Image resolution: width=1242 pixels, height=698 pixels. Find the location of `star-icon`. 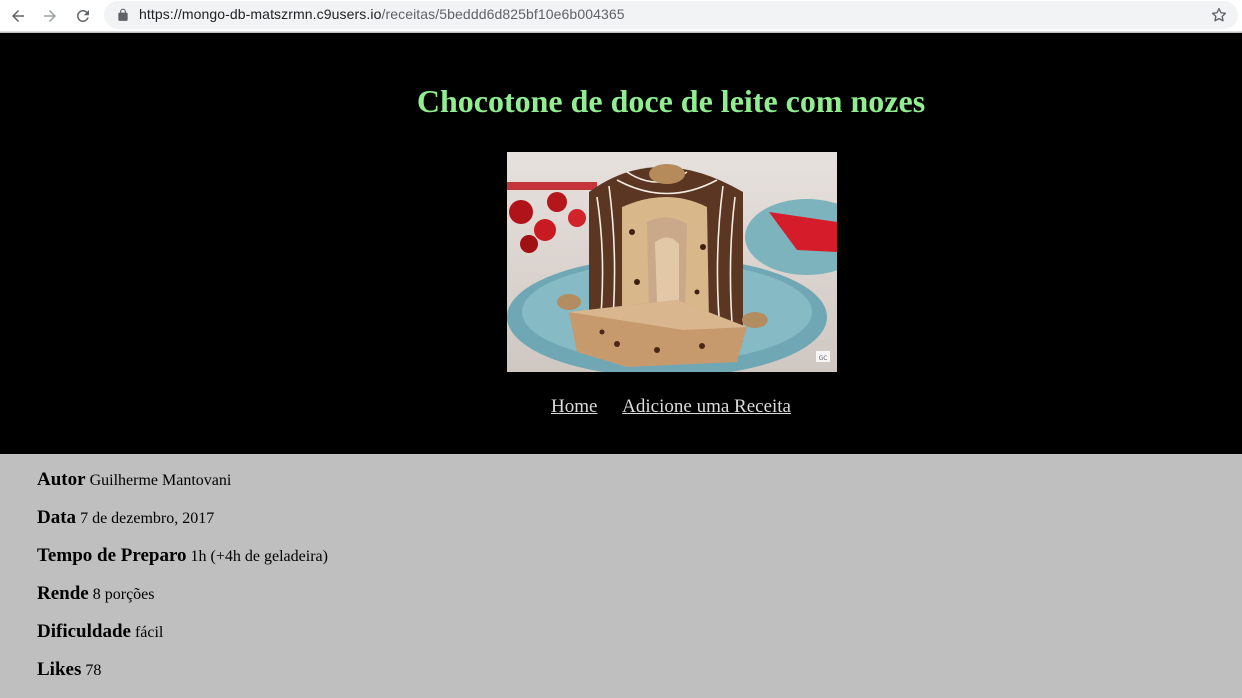

star-icon is located at coordinates (1219, 15).